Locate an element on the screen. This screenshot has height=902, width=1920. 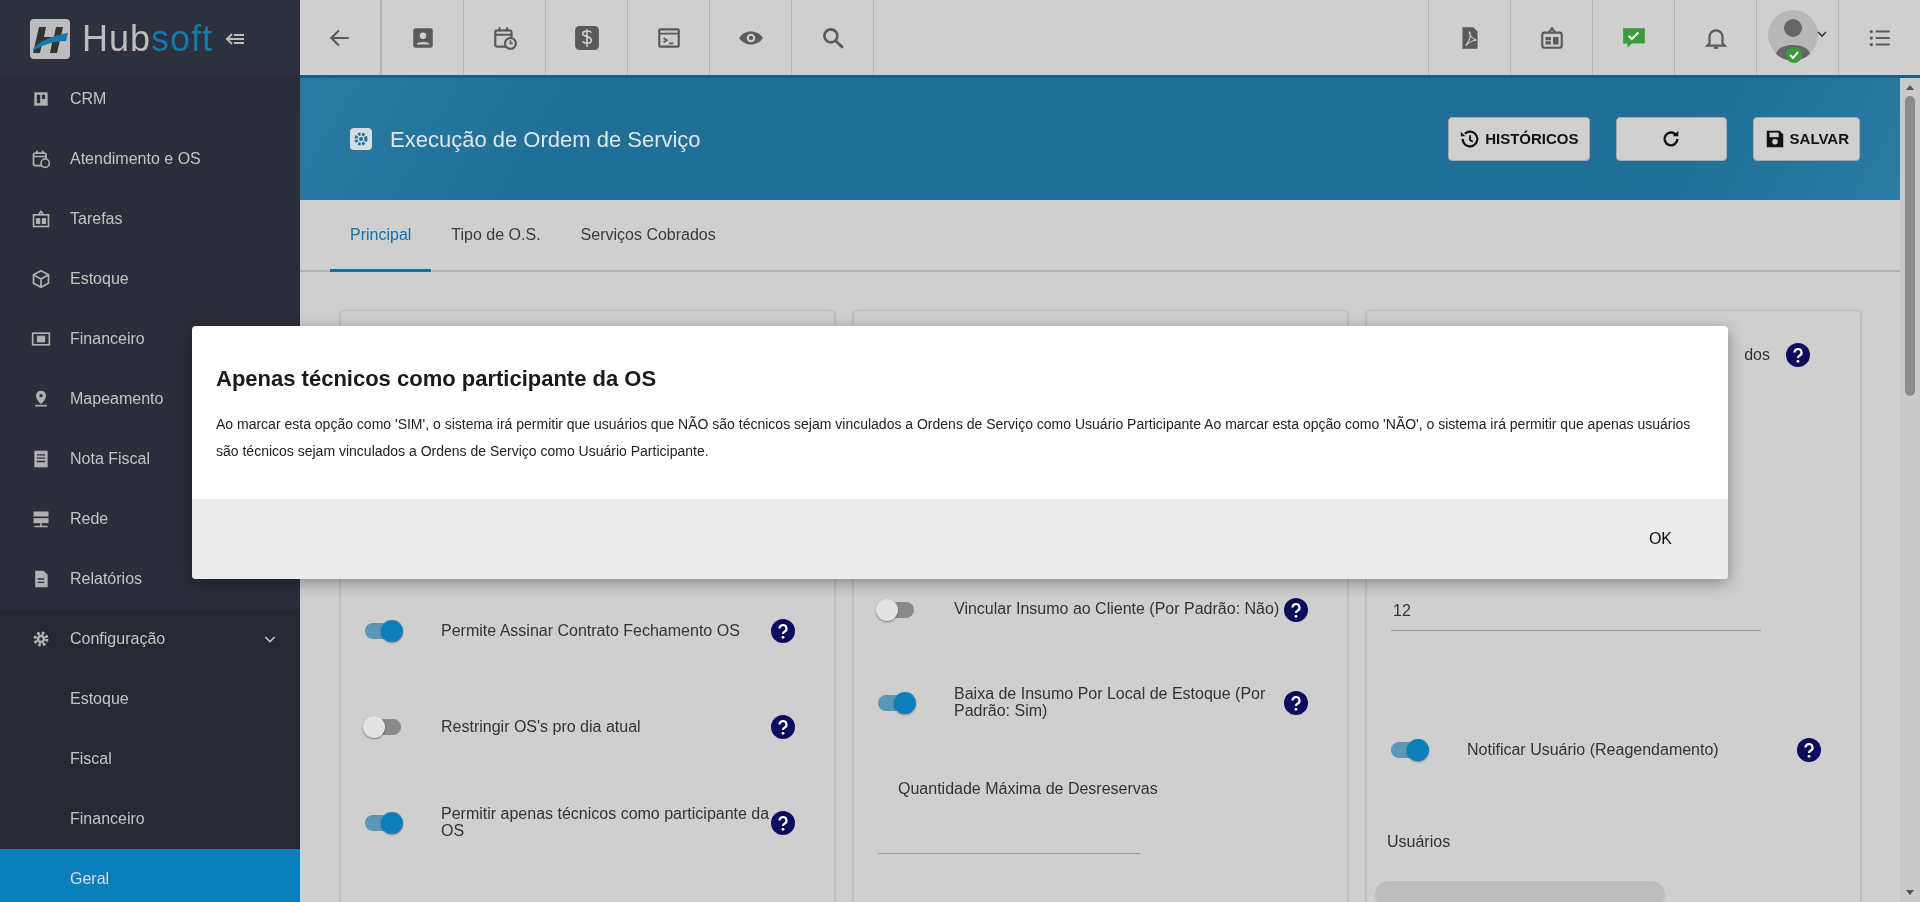
toggle-label: Baixa de Insumo Por Local de Estoque (Por Padrão: Sim) is located at coordinates (1110, 702).